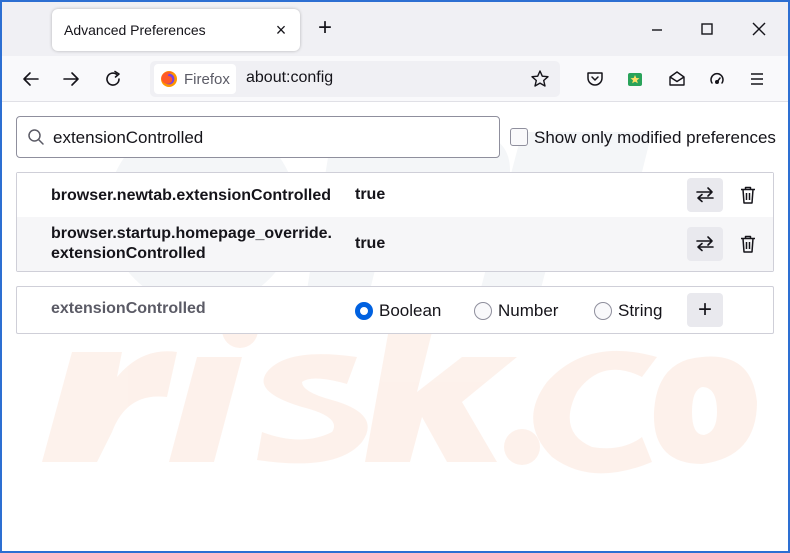 This screenshot has height=553, width=790. I want to click on new-pref-name: extensionControlled, so click(128, 308).